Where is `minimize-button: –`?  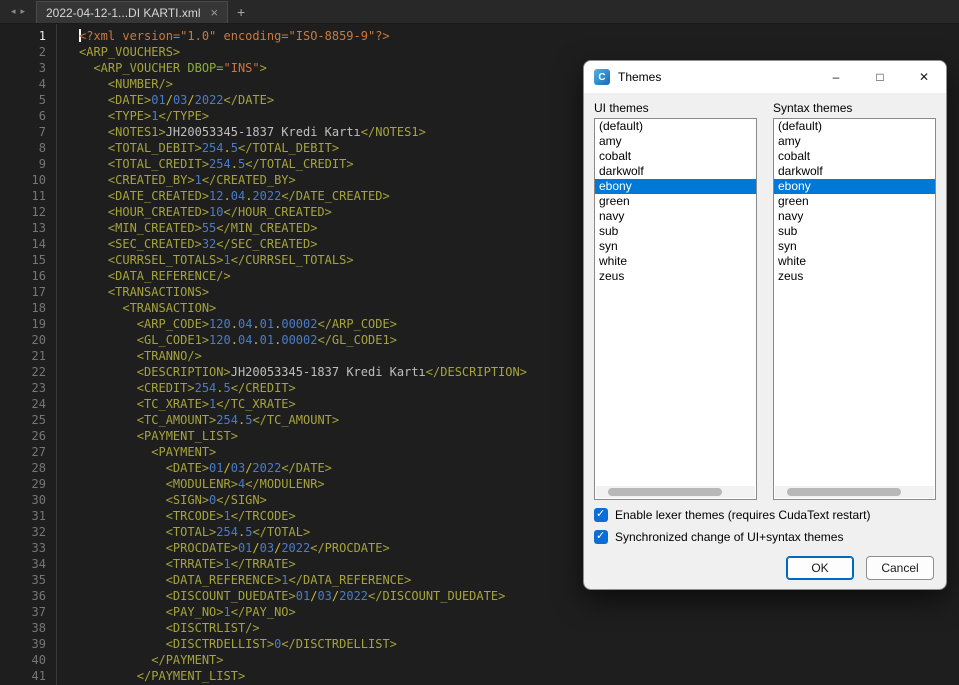 minimize-button: – is located at coordinates (836, 77).